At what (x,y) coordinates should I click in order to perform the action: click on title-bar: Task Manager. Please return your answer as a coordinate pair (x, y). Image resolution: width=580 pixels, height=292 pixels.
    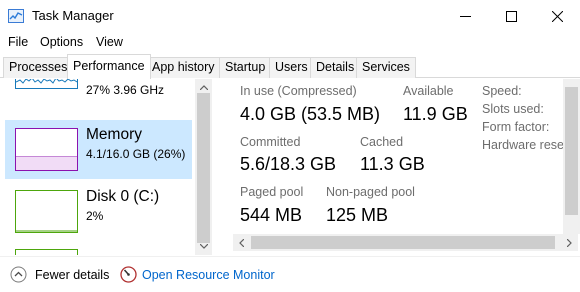
    Looking at the image, I should click on (290, 16).